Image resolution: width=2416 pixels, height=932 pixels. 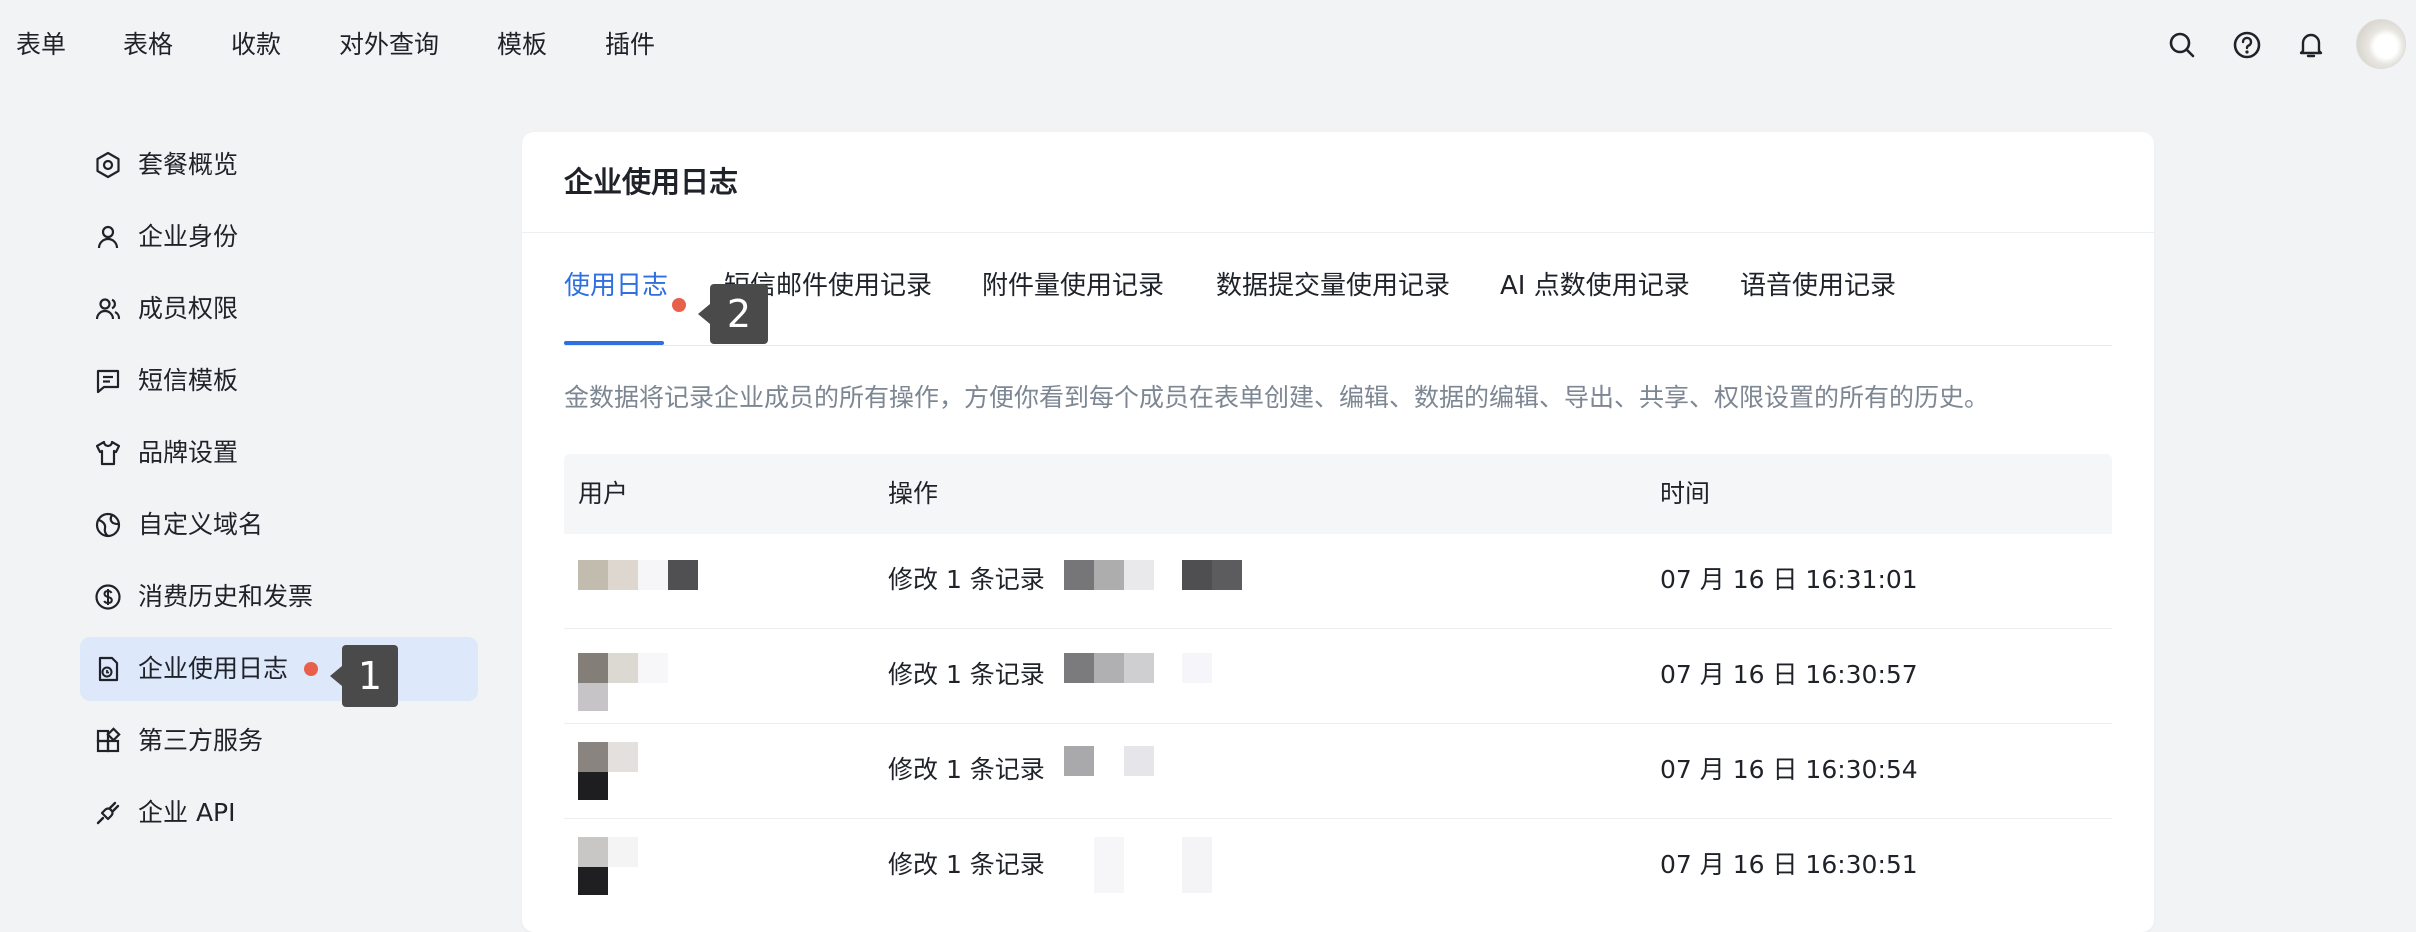 I want to click on sidebar-item-label: 品牌设置, so click(x=188, y=452).